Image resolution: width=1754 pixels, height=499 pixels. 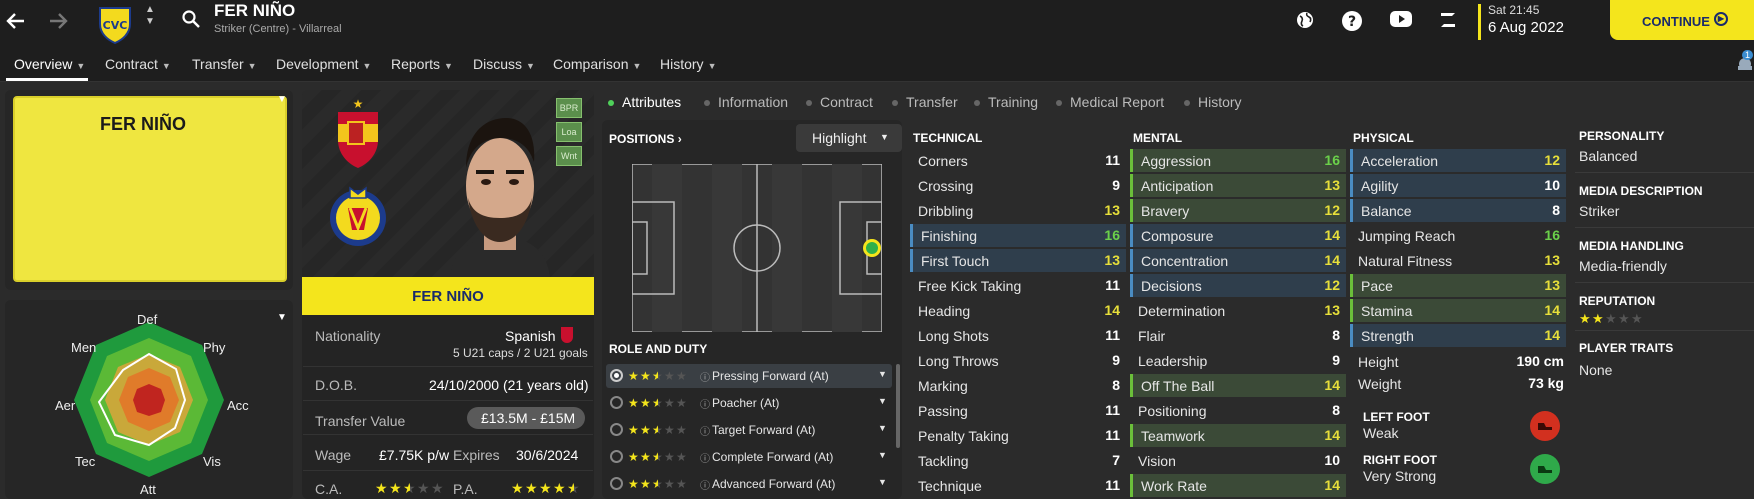 I want to click on tab-history: History, so click(x=1213, y=102).